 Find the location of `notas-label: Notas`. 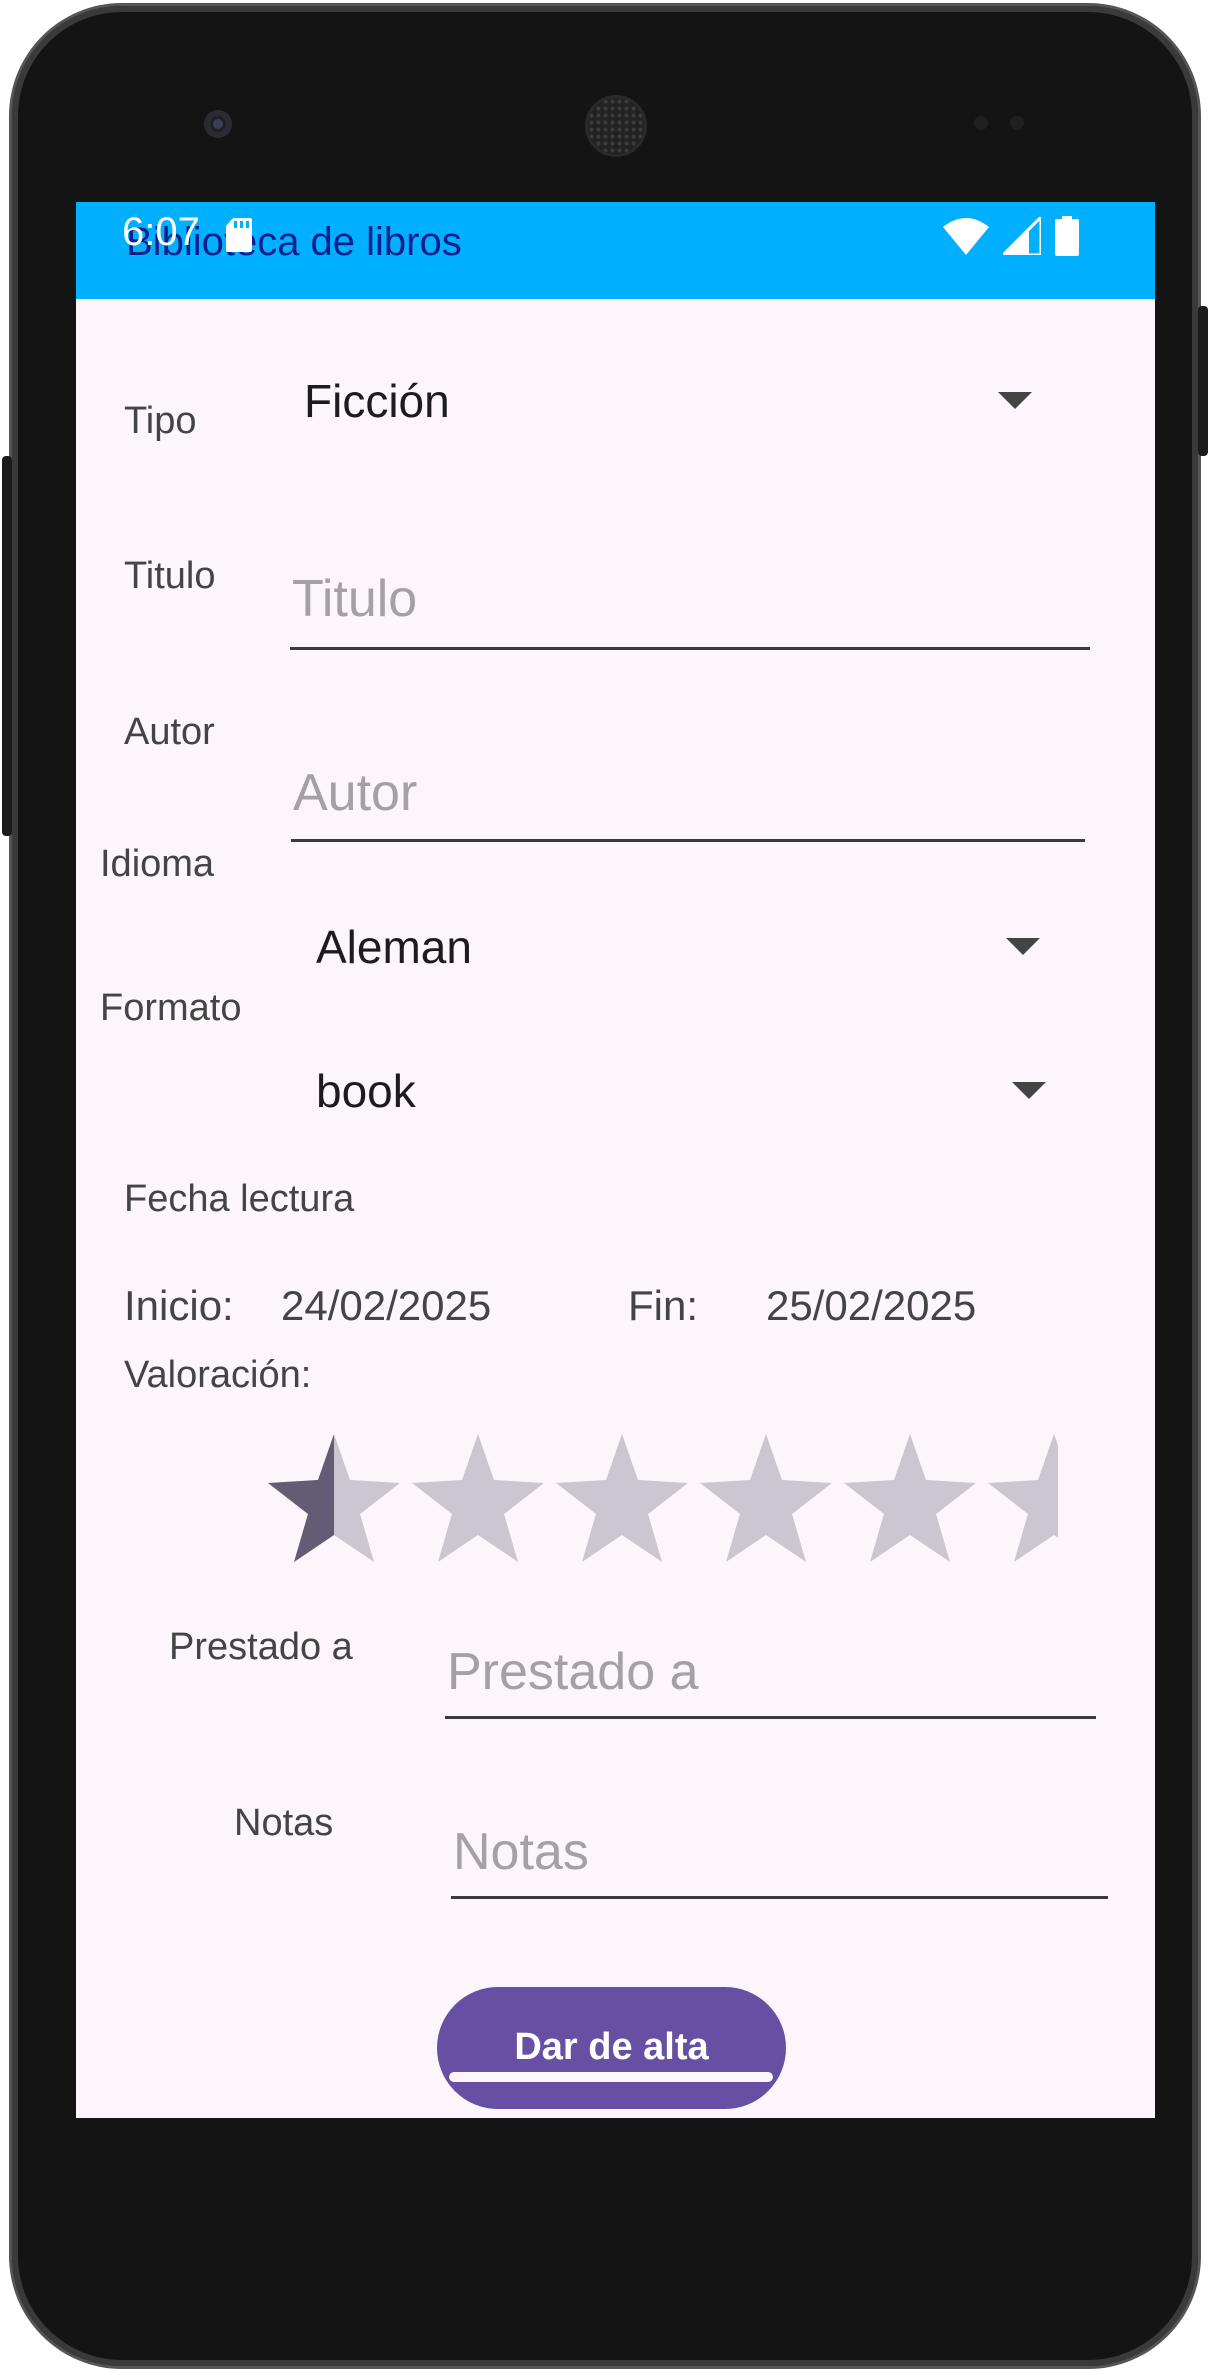

notas-label: Notas is located at coordinates (284, 1823).